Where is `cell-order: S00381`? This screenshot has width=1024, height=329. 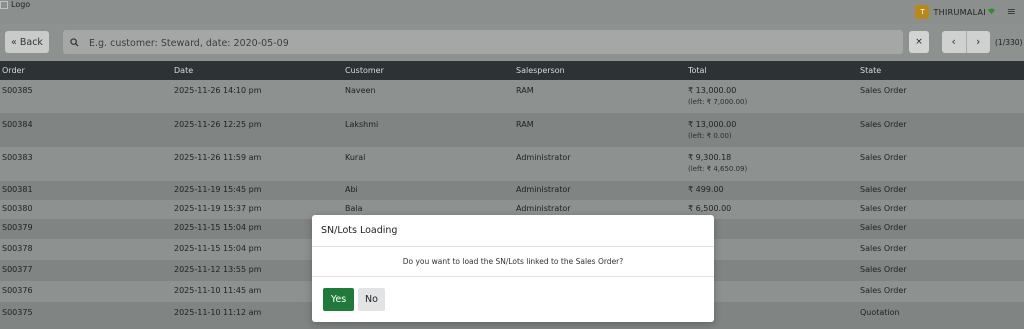 cell-order: S00381 is located at coordinates (17, 189).